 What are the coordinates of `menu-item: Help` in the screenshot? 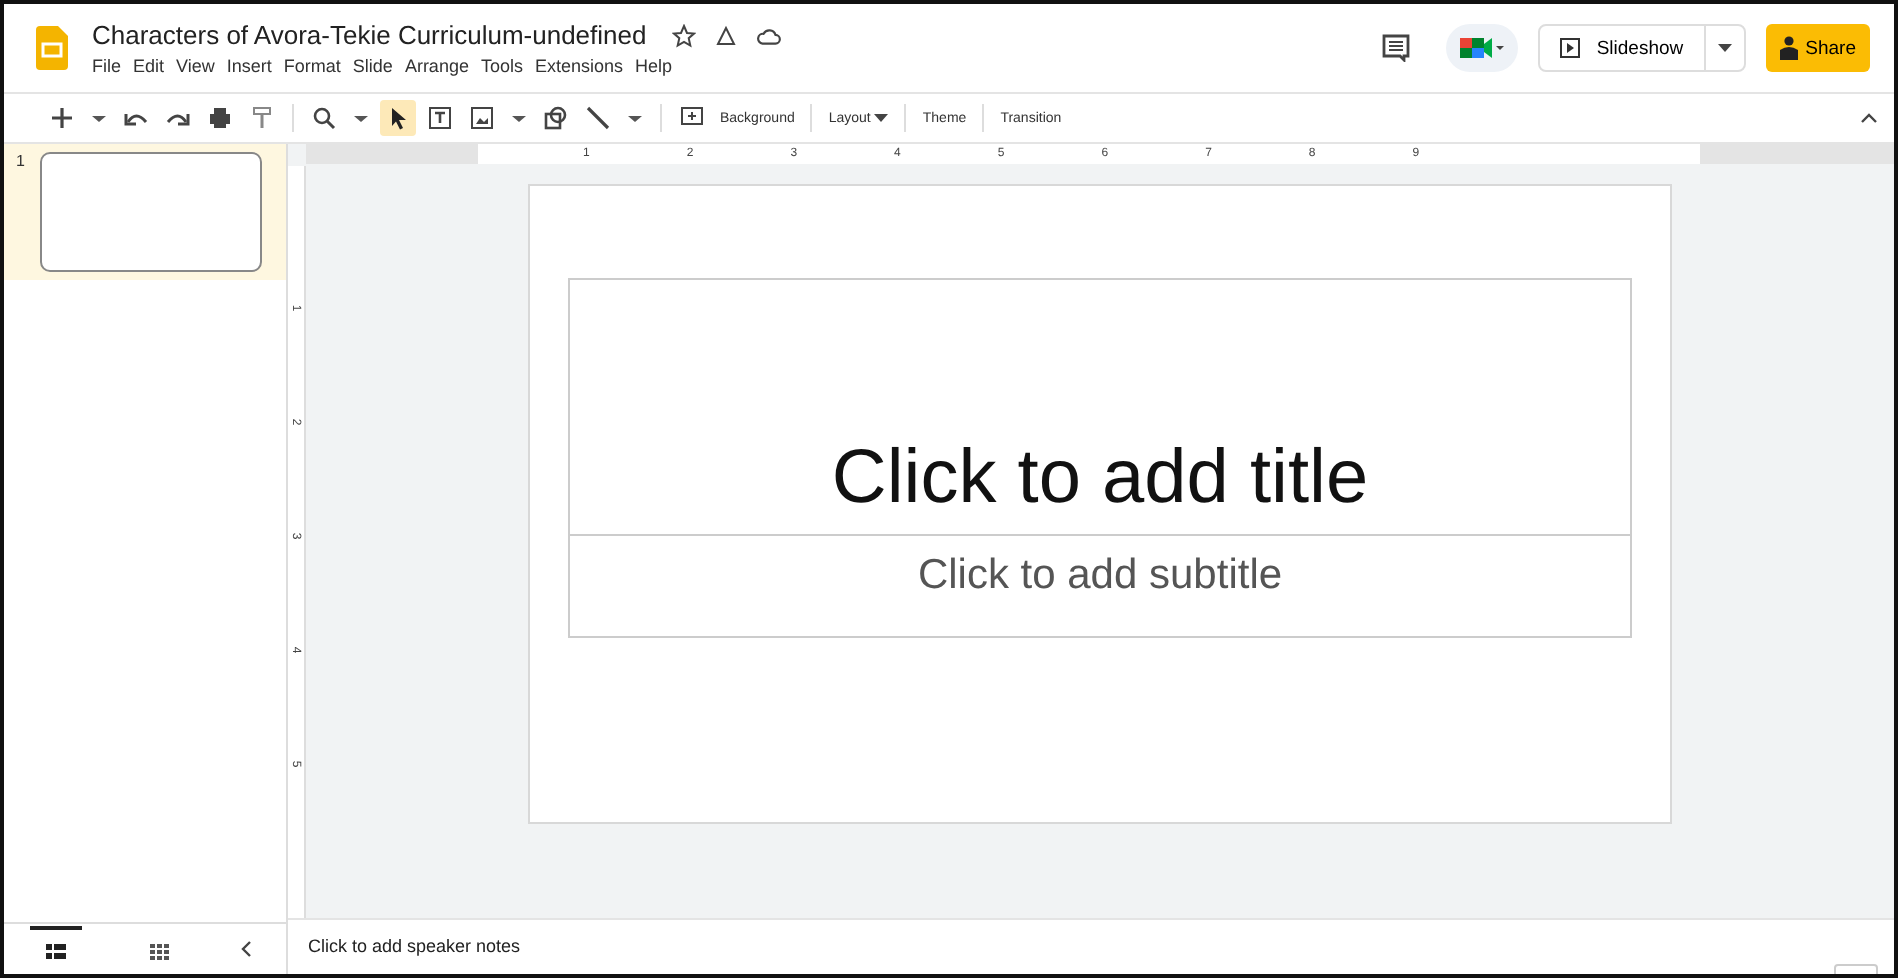 It's located at (654, 66).